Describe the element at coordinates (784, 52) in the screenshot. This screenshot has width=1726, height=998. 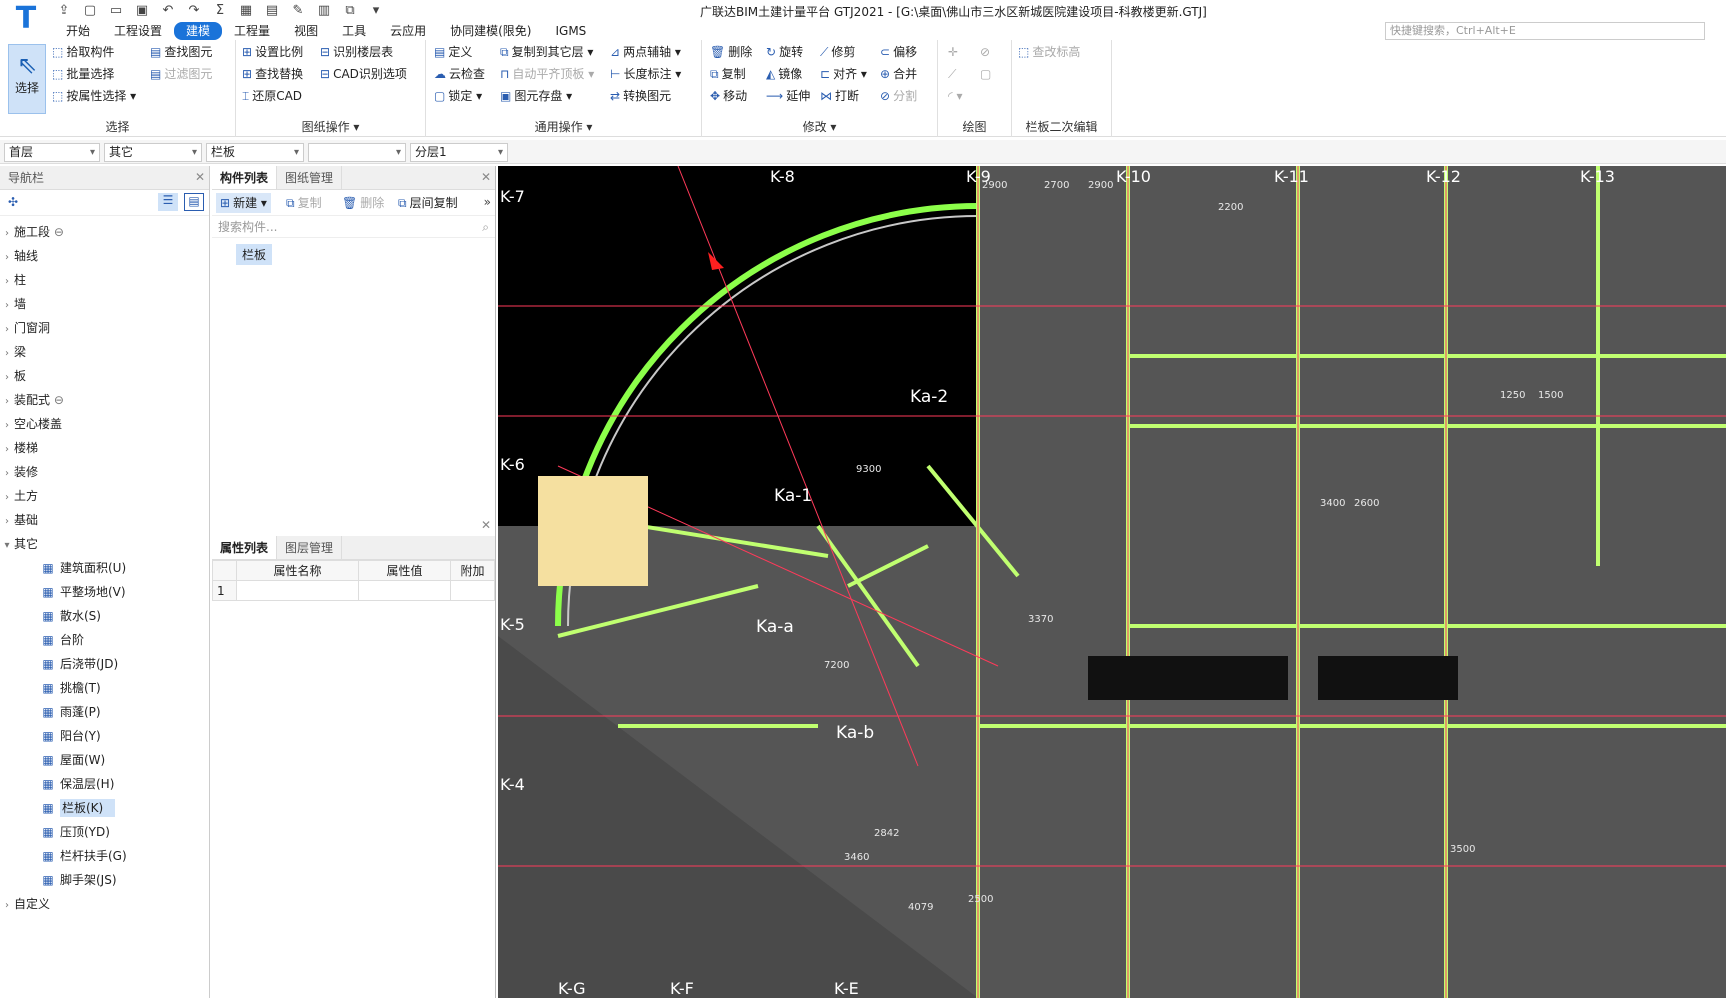
I see `rotate-button: ↻ 旋转` at that location.